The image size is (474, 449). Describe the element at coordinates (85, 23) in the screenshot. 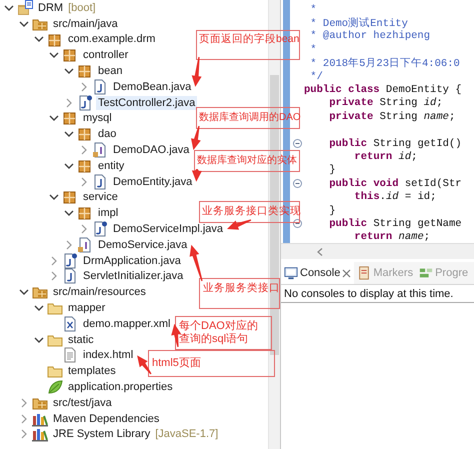

I see `tree-item: src/main/java` at that location.